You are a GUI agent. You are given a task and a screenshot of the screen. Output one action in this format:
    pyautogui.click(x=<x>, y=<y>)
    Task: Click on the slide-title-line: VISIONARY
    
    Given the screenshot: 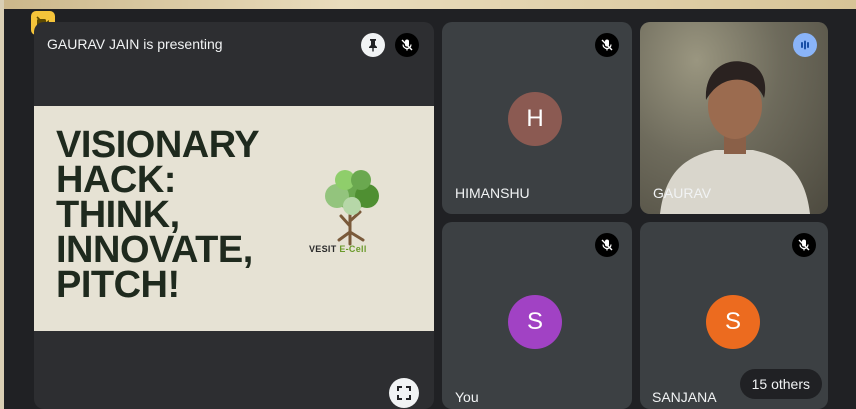 What is the action you would take?
    pyautogui.click(x=158, y=145)
    